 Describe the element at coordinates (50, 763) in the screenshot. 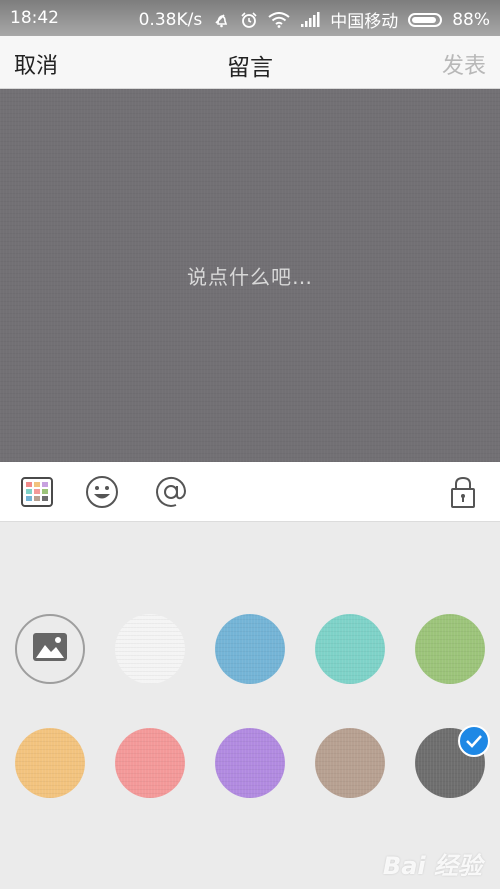

I see `background-swatch-orange` at that location.